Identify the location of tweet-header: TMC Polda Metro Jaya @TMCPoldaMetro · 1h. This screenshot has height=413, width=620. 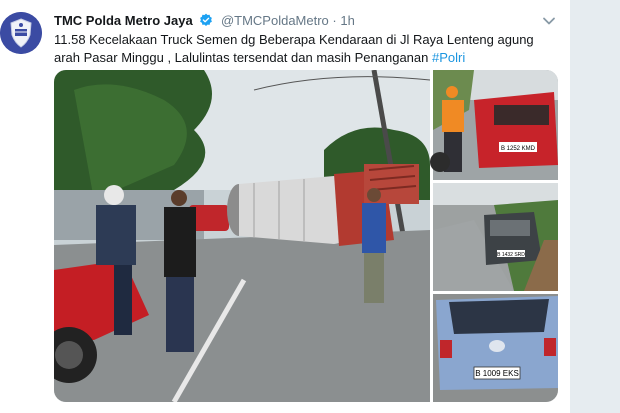
(204, 21).